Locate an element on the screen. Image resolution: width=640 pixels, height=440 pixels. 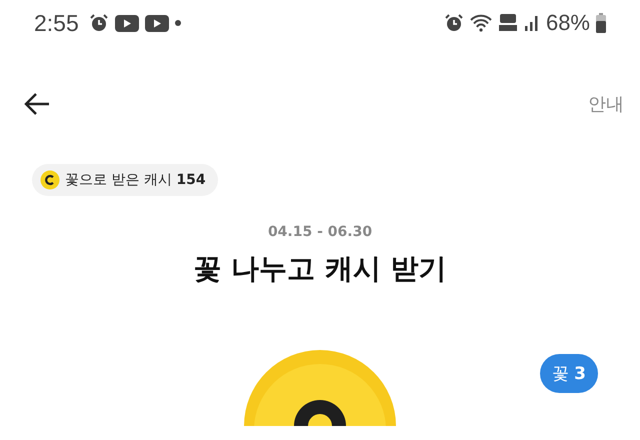
status-time: 2:55 is located at coordinates (56, 23).